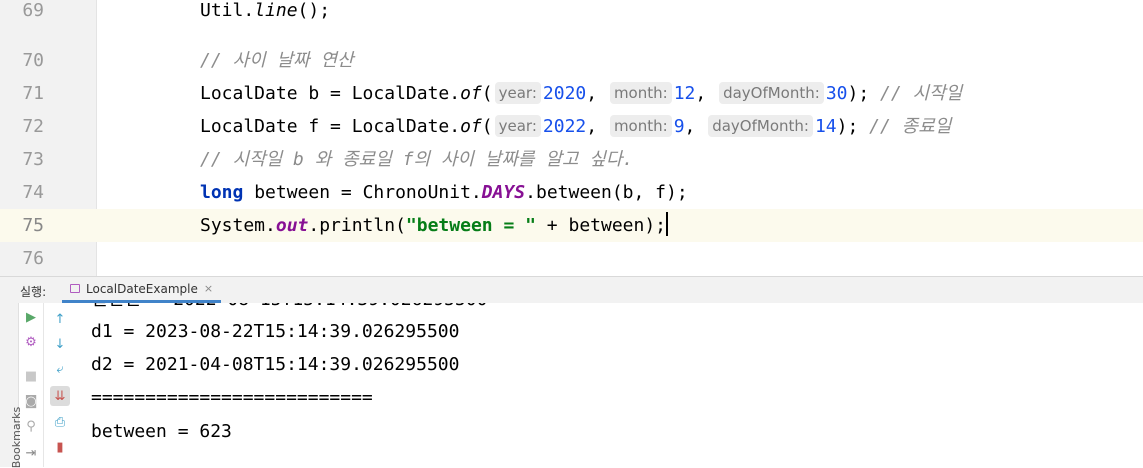 The image size is (1143, 468). Describe the element at coordinates (60, 422) in the screenshot. I see `print-icon: ⎙` at that location.